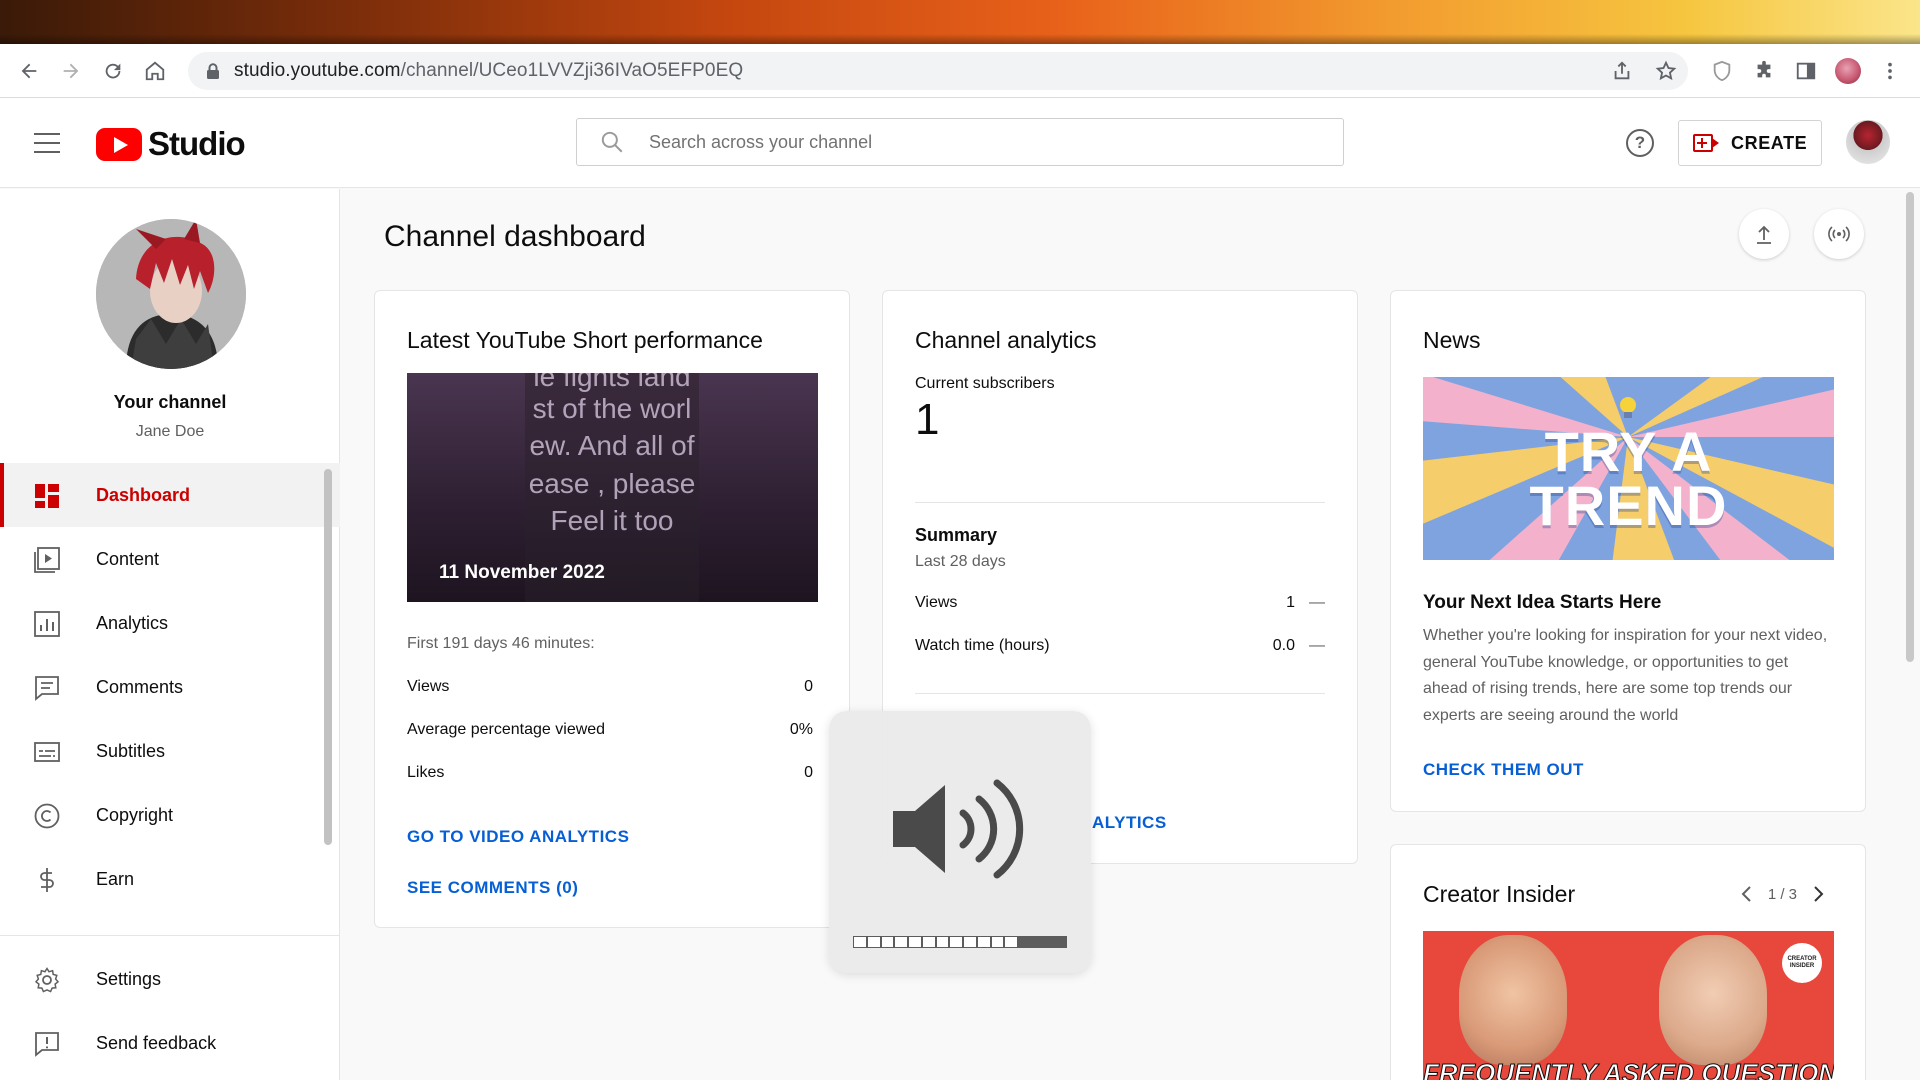  Describe the element at coordinates (1503, 770) in the screenshot. I see `check-them-out-link: CHECK THEM OUT` at that location.